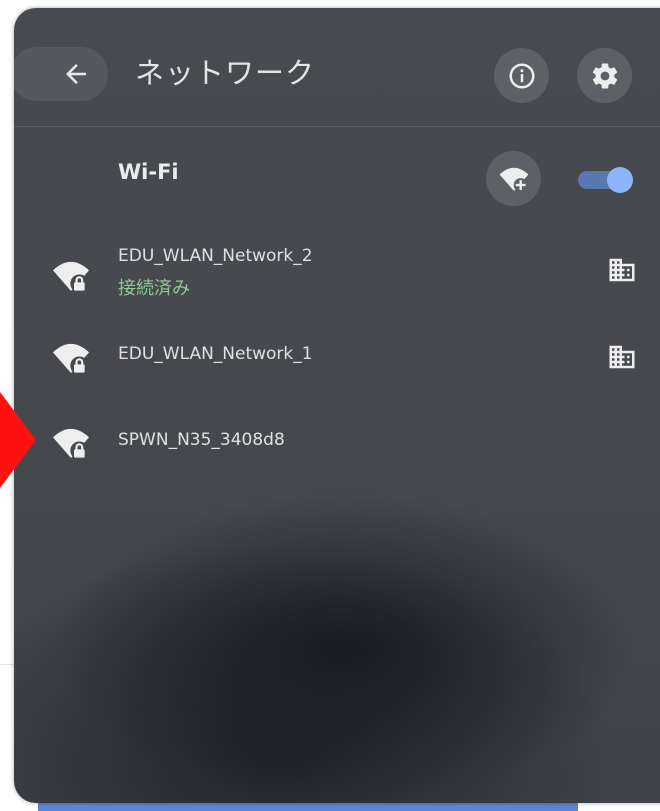  I want to click on network-item-2: EDU_WLAN_Network_1, so click(337, 356).